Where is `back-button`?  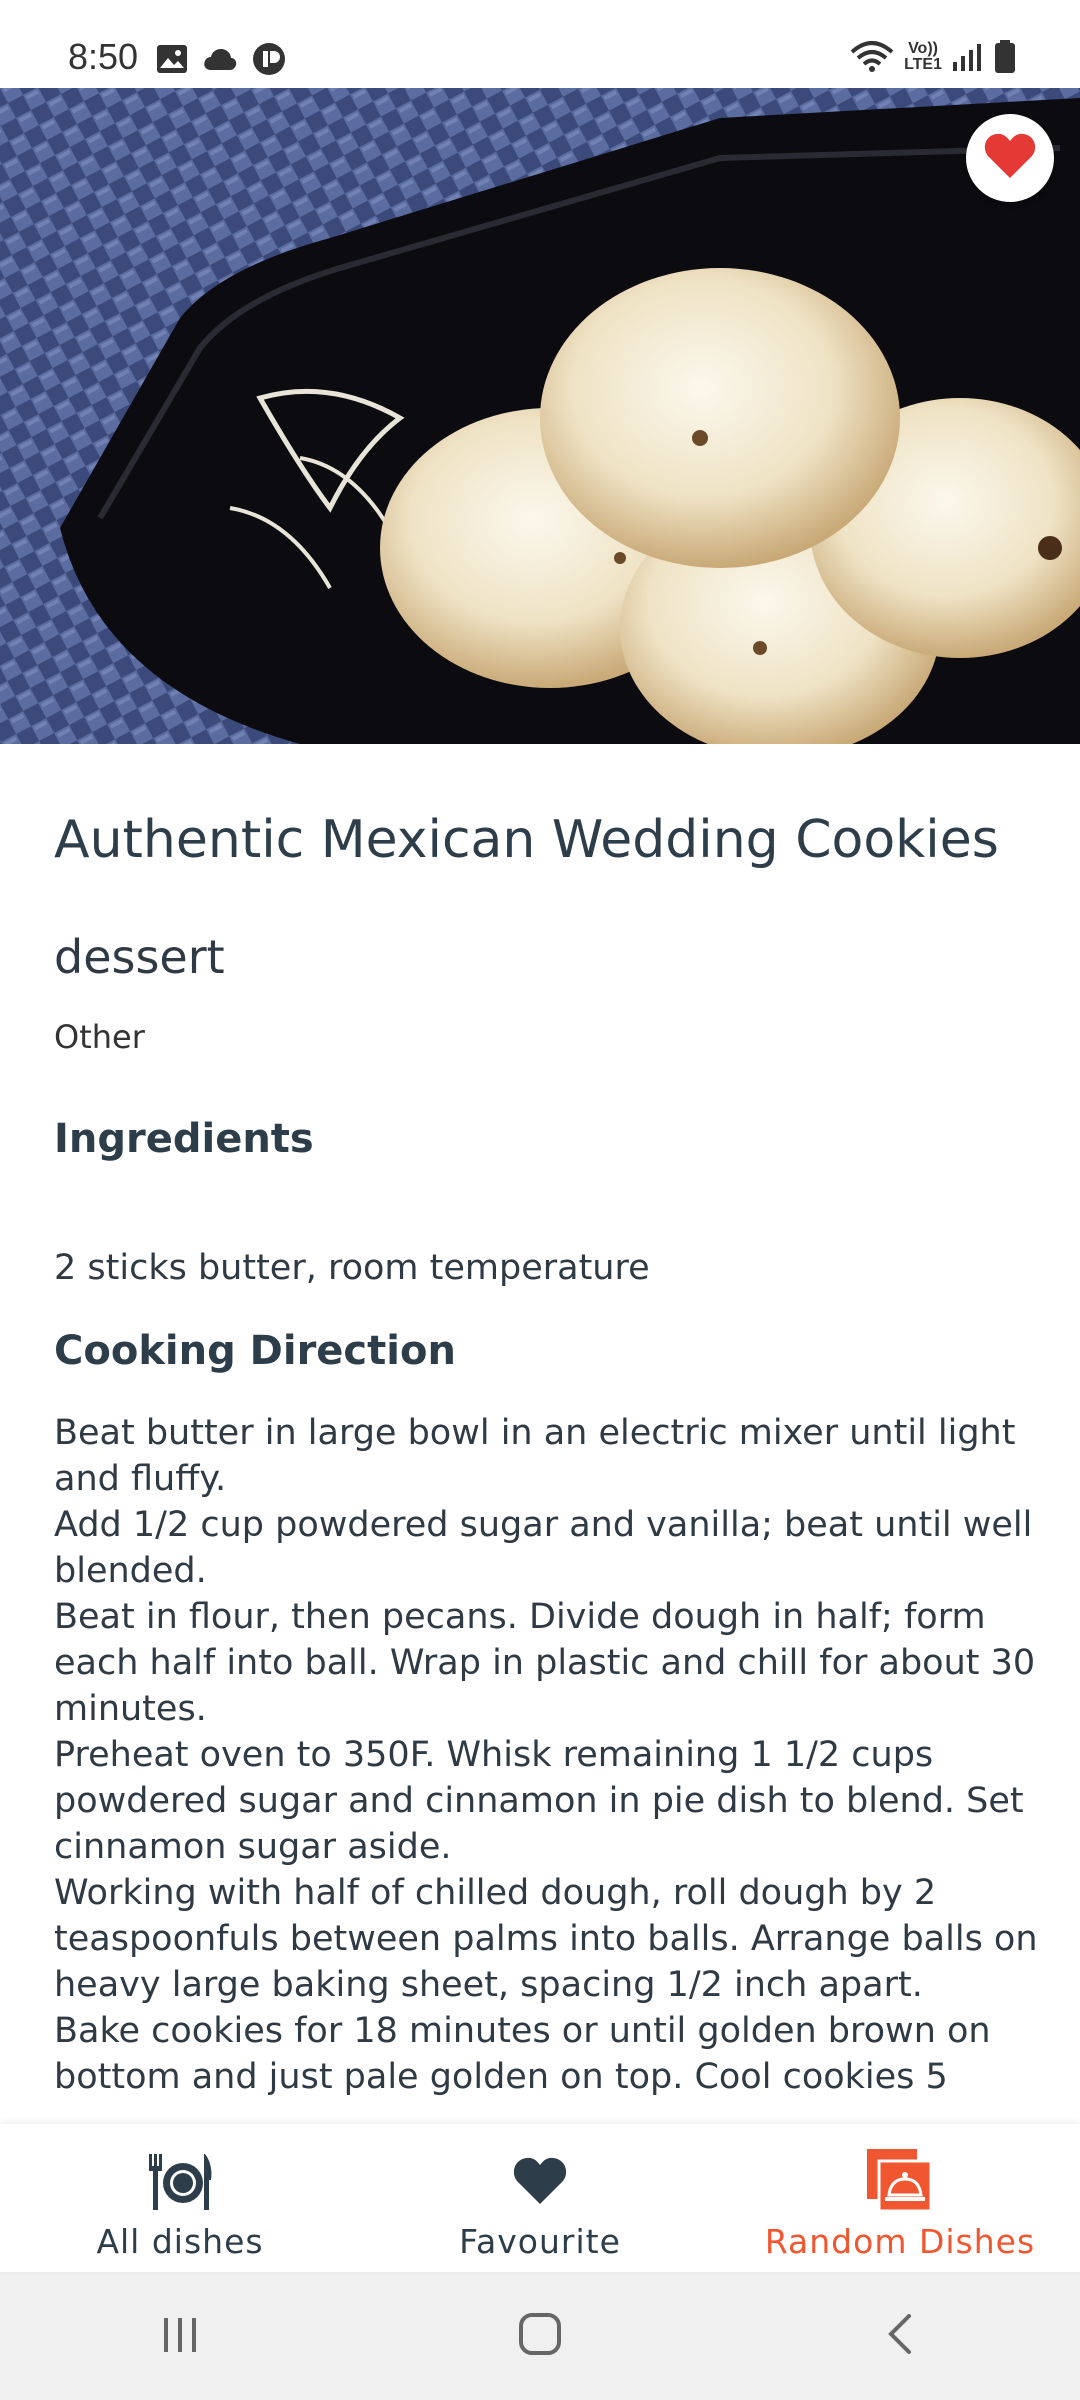 back-button is located at coordinates (900, 2336).